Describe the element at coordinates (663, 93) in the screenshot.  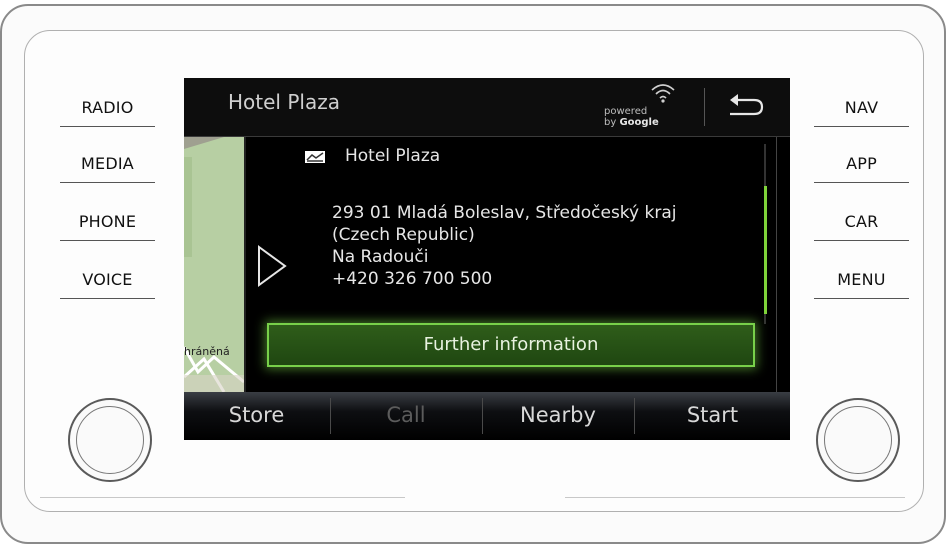
I see `wifi-icon` at that location.